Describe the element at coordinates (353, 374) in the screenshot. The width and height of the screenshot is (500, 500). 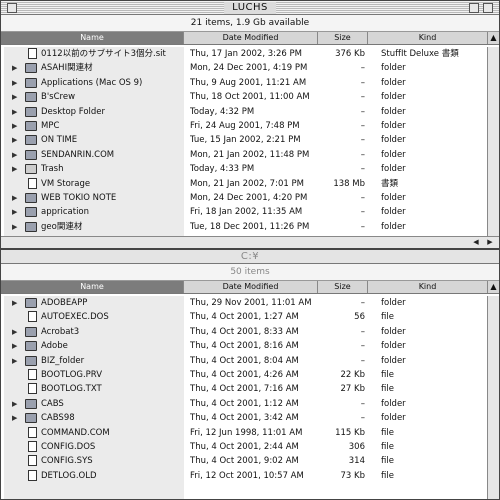
I see `file-size: 22 Kb` at that location.